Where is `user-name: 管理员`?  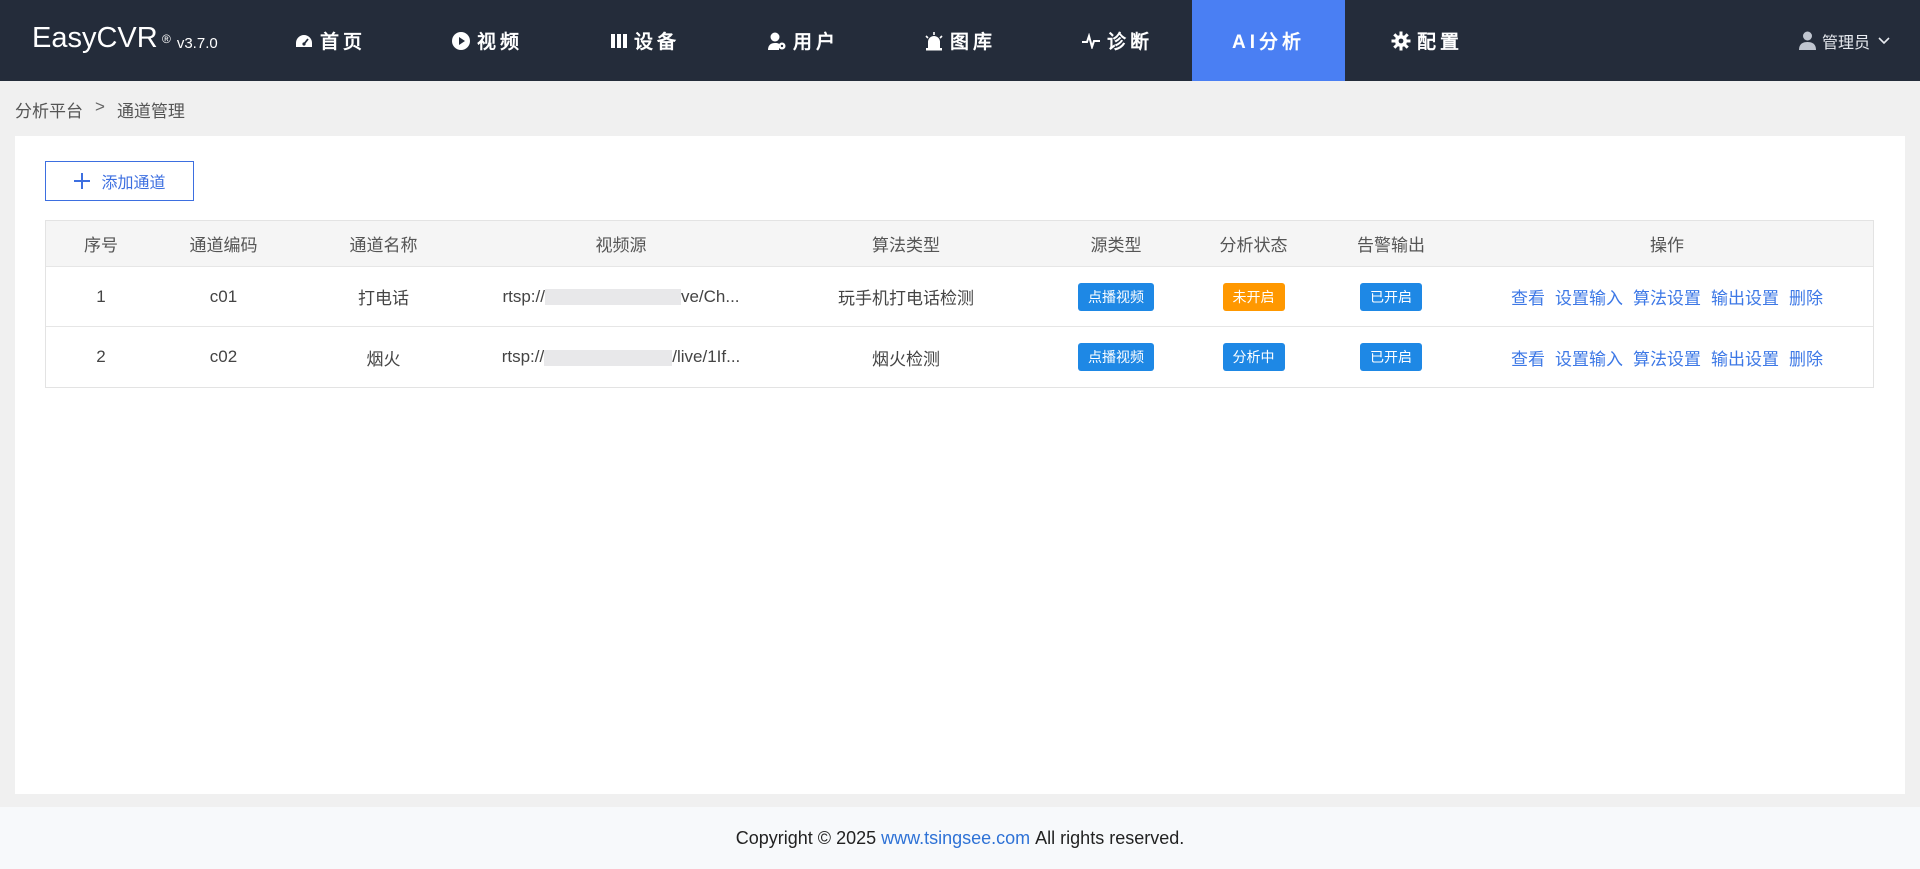 user-name: 管理员 is located at coordinates (1845, 43).